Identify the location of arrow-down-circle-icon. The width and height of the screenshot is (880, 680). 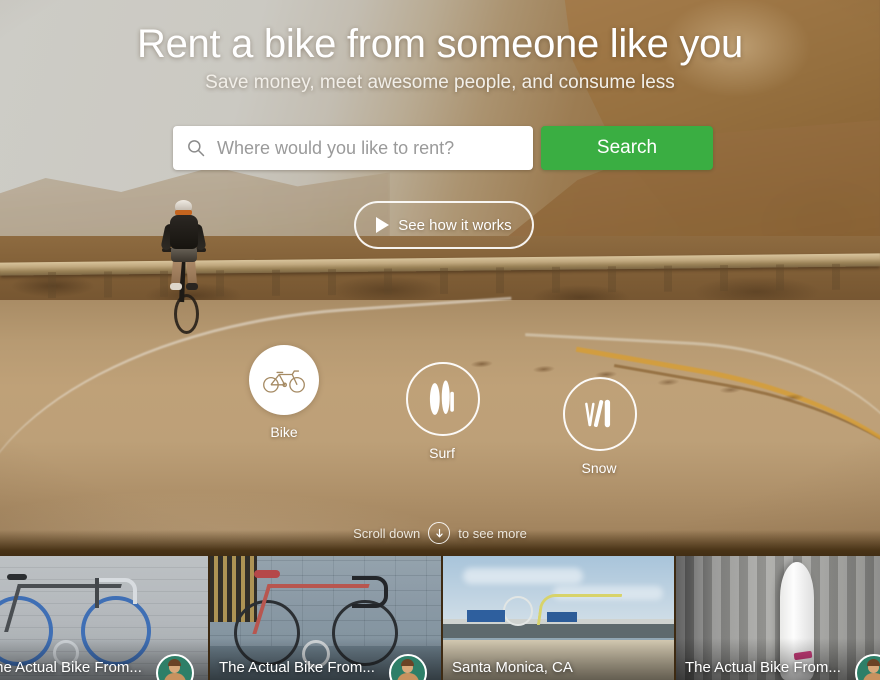
(439, 533).